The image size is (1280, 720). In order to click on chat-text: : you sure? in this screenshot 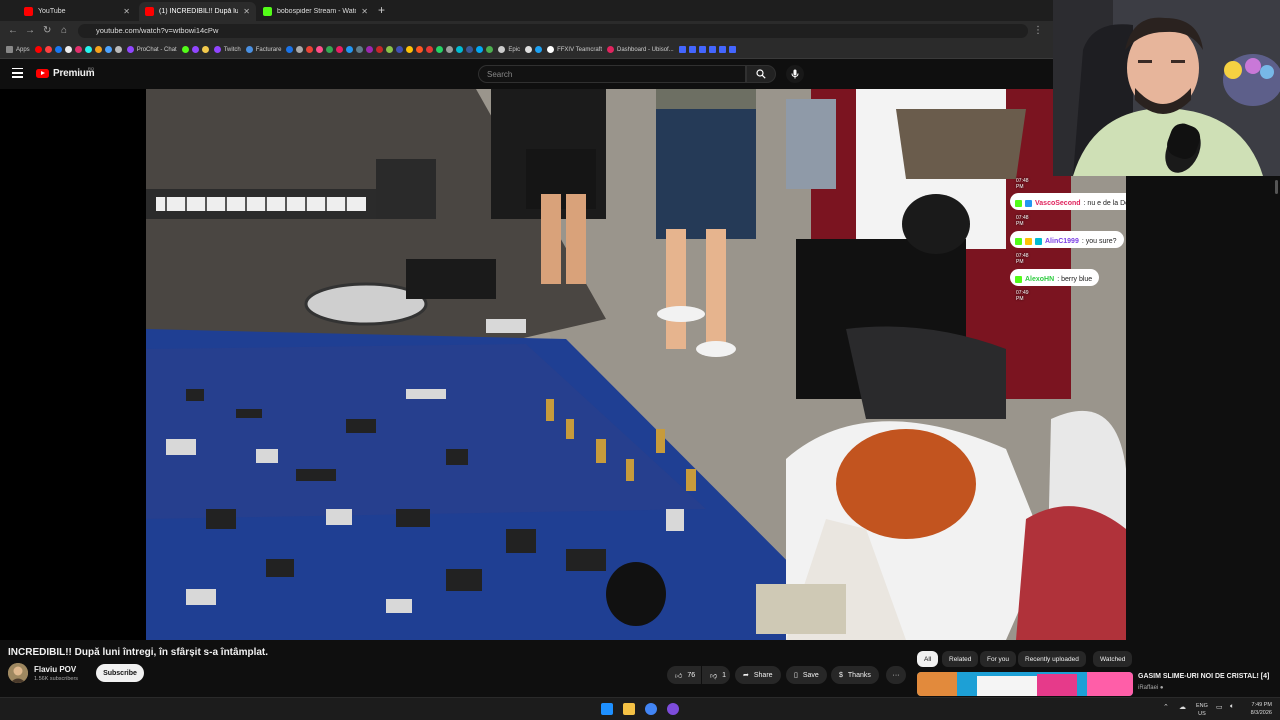, I will do `click(1099, 241)`.